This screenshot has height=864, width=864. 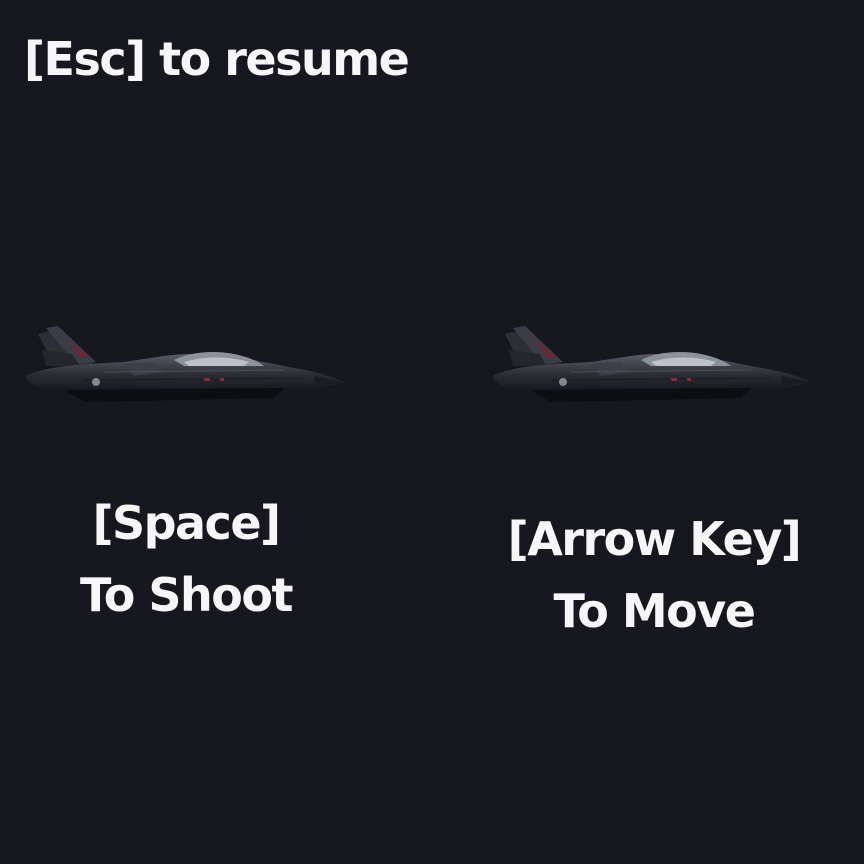 I want to click on move-key-label: [Arrow Key], so click(x=654, y=539).